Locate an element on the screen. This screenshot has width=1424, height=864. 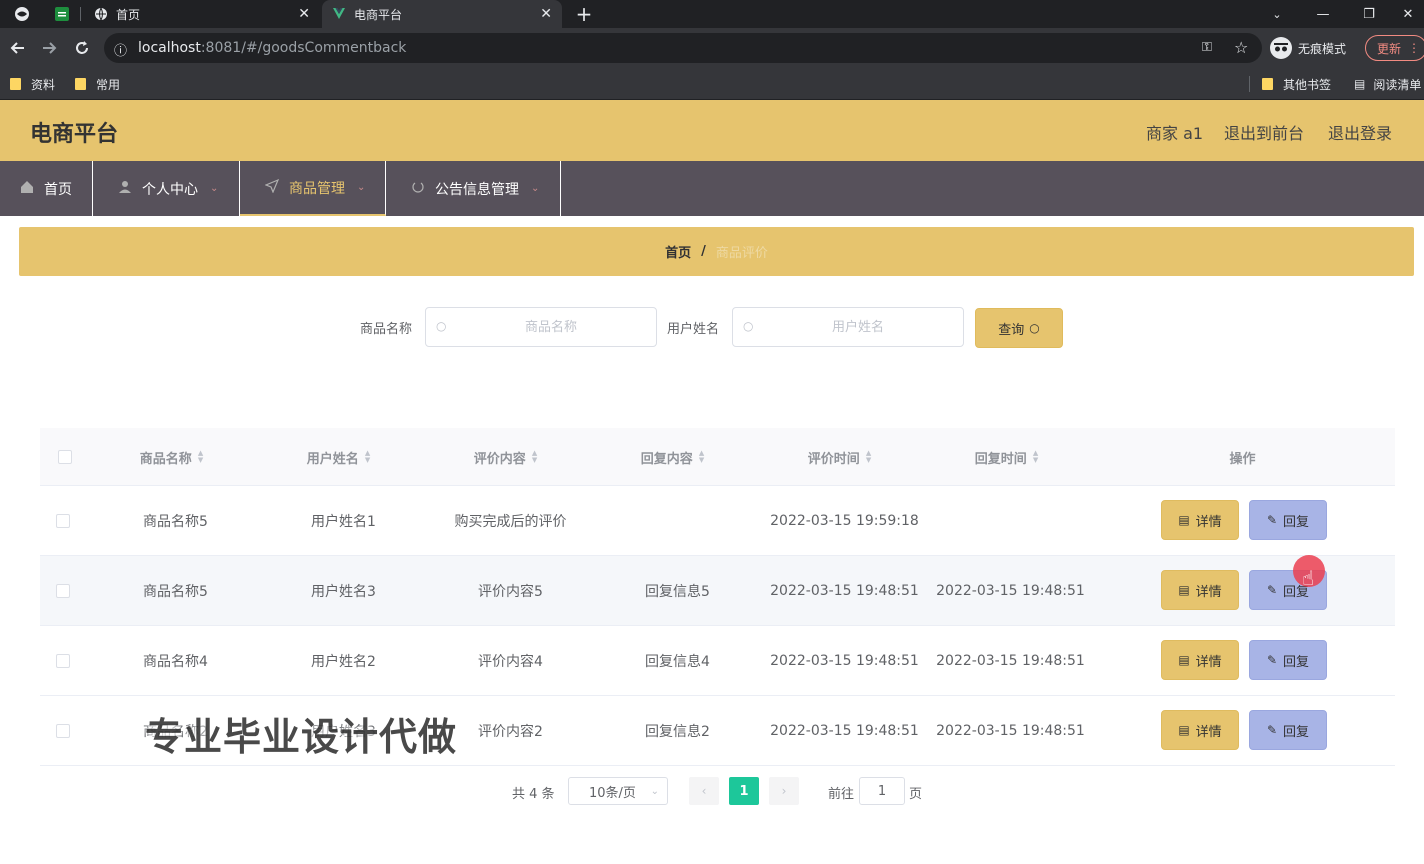
column-header: 回复内容 ▲ ▼ is located at coordinates (672, 457).